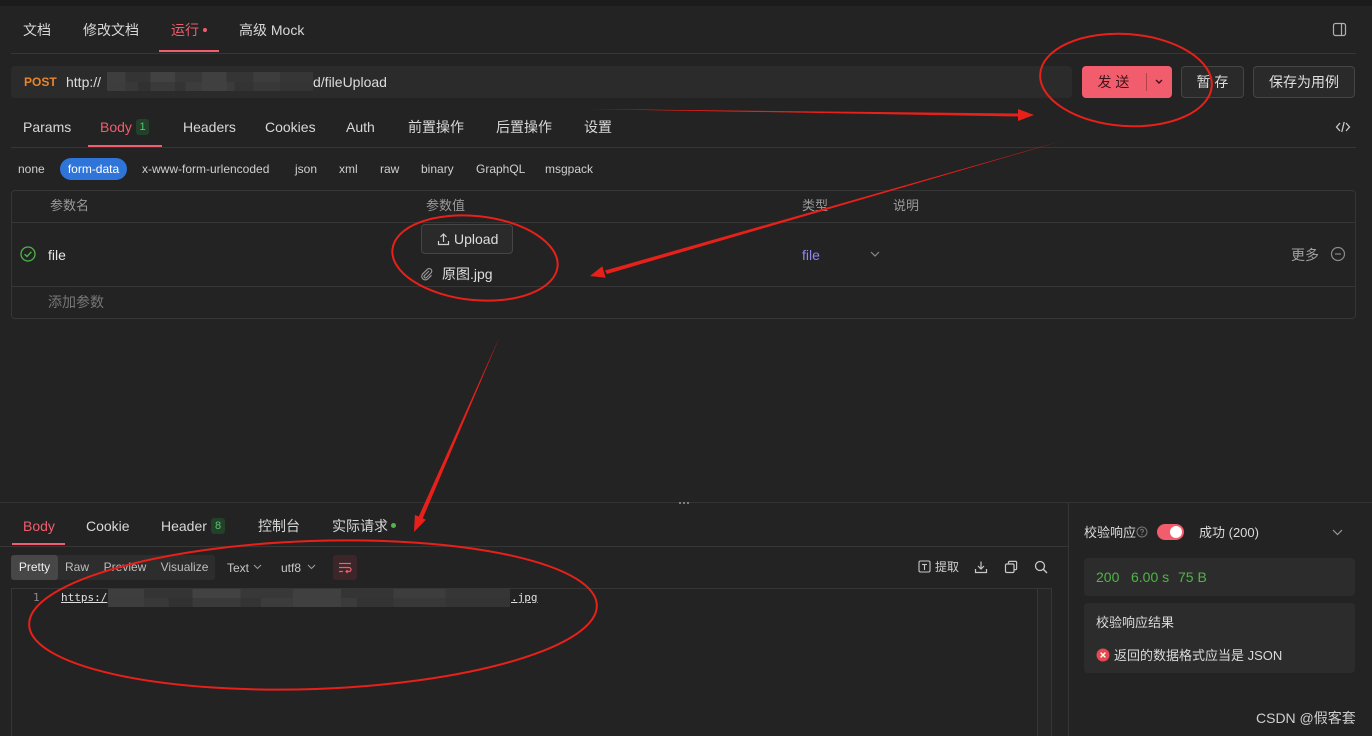 This screenshot has width=1372, height=736. What do you see at coordinates (360, 526) in the screenshot?
I see `response-tab-actual-request: 实际请求` at bounding box center [360, 526].